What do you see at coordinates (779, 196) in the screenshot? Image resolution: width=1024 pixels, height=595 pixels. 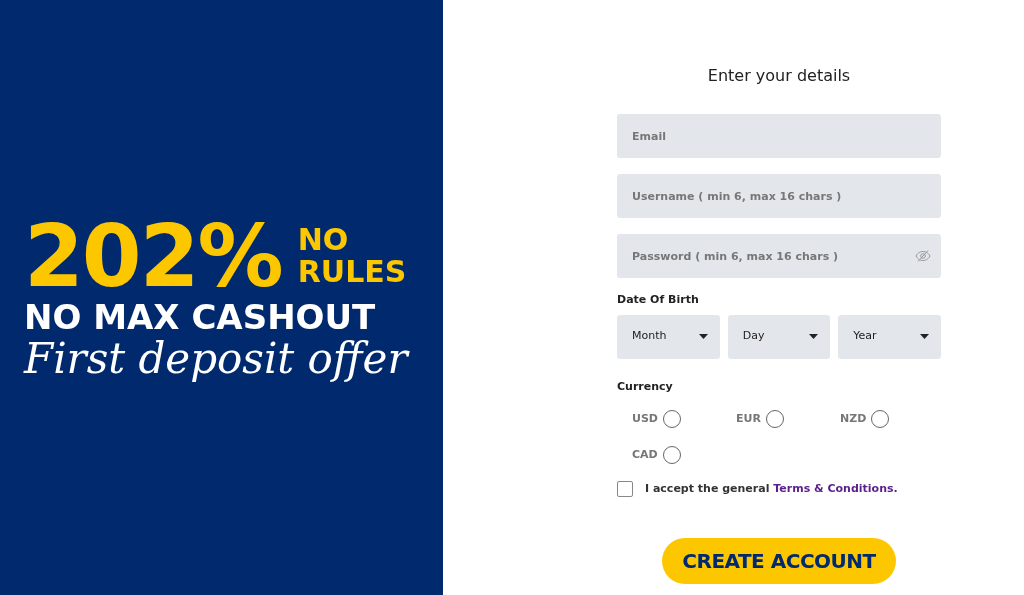 I see `input-field: Username ( min 6, max 16 chars )` at bounding box center [779, 196].